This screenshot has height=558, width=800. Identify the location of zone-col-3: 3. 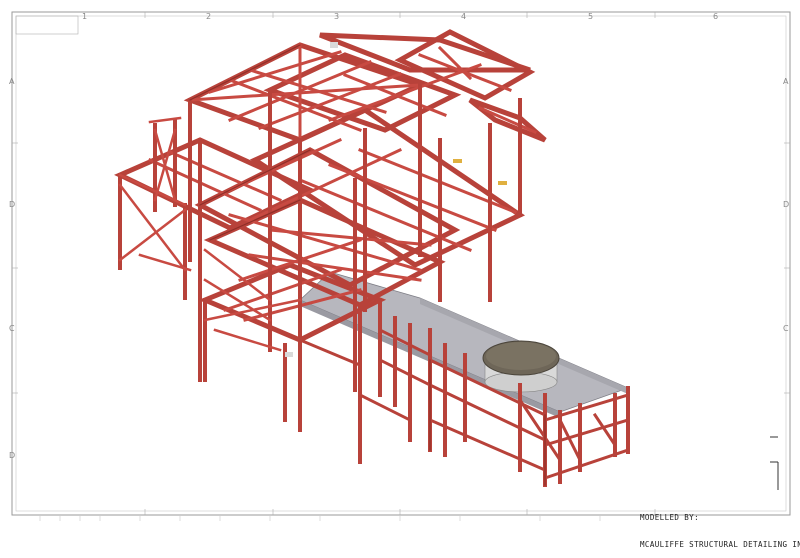
(336, 16).